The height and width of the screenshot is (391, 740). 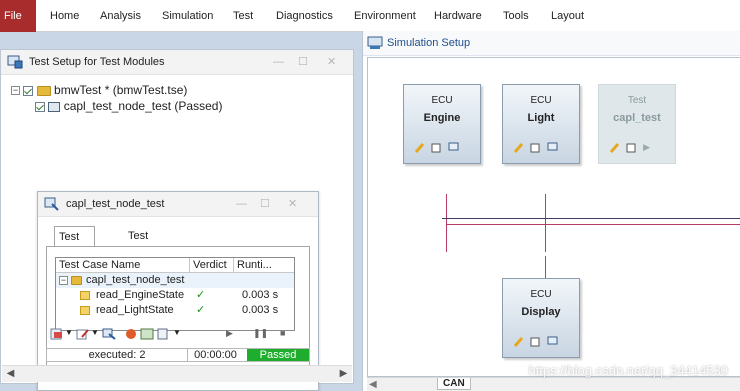 What do you see at coordinates (260, 334) in the screenshot?
I see `pause-icon: ❚❚` at bounding box center [260, 334].